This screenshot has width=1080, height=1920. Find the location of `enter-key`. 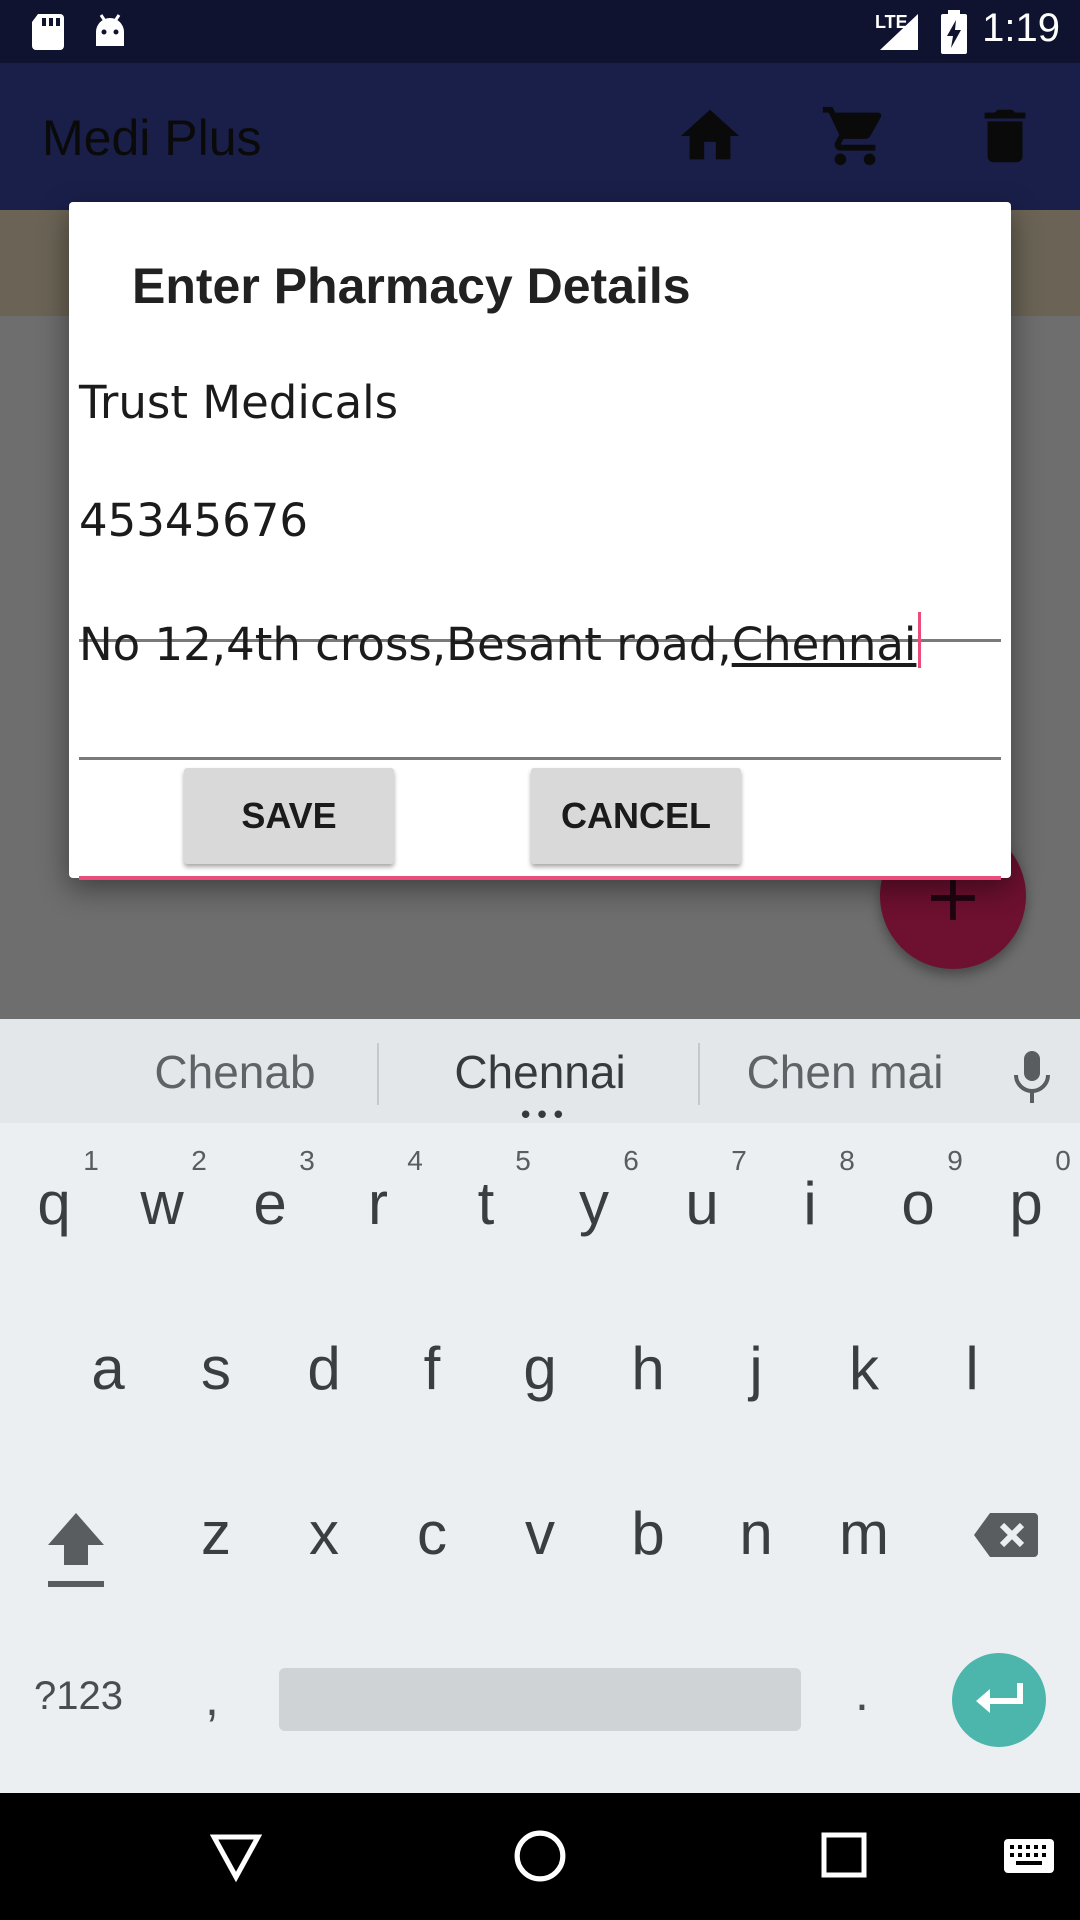

enter-key is located at coordinates (999, 1700).